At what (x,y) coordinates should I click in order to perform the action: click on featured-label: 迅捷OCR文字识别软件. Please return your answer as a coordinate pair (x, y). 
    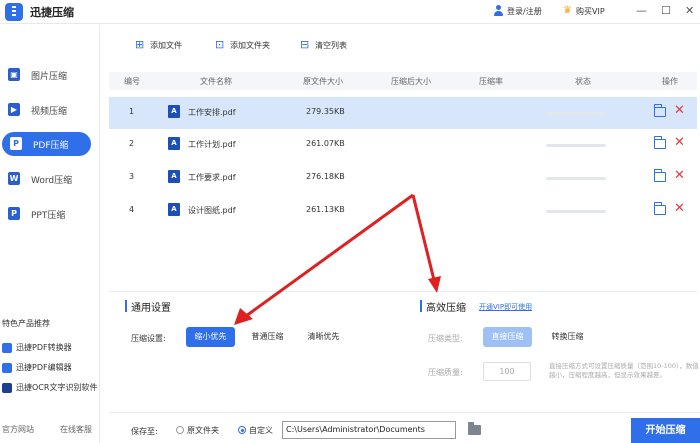
    Looking at the image, I should click on (57, 387).